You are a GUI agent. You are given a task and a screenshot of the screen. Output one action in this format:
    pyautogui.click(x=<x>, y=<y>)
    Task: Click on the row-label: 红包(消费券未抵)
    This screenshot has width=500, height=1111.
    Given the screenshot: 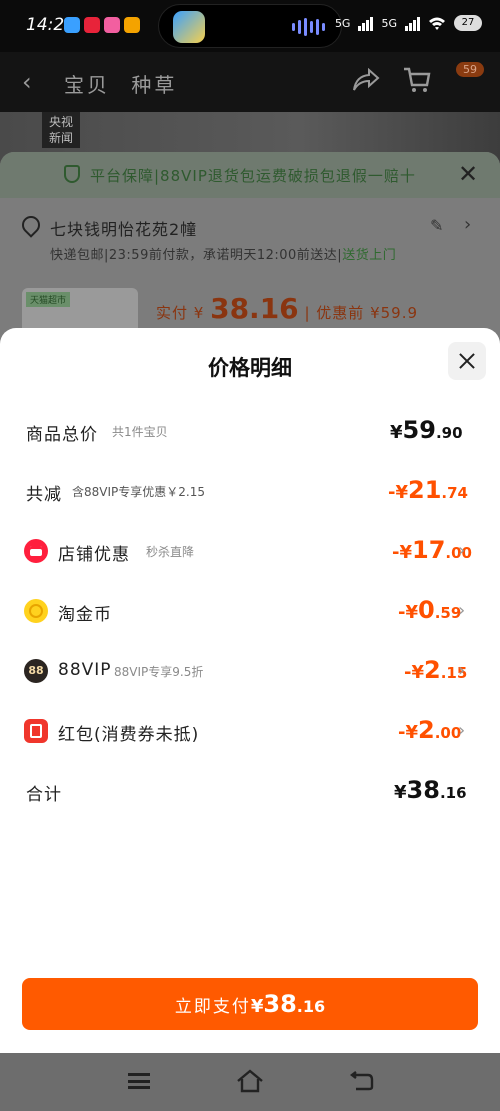 What is the action you would take?
    pyautogui.click(x=129, y=735)
    